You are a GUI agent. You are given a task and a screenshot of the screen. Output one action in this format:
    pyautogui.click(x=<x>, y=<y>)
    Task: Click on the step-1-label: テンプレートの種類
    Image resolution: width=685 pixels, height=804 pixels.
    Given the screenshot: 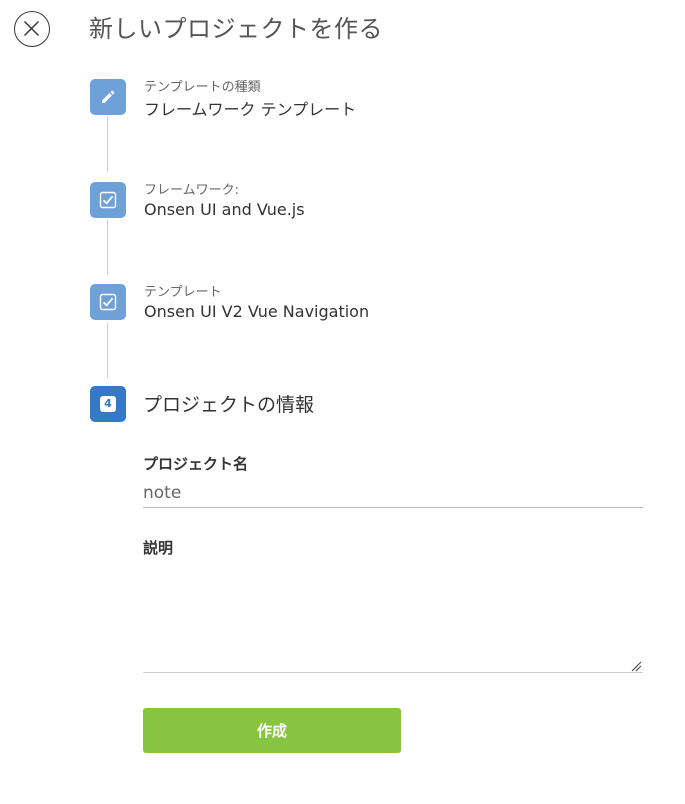 What is the action you would take?
    pyautogui.click(x=202, y=87)
    